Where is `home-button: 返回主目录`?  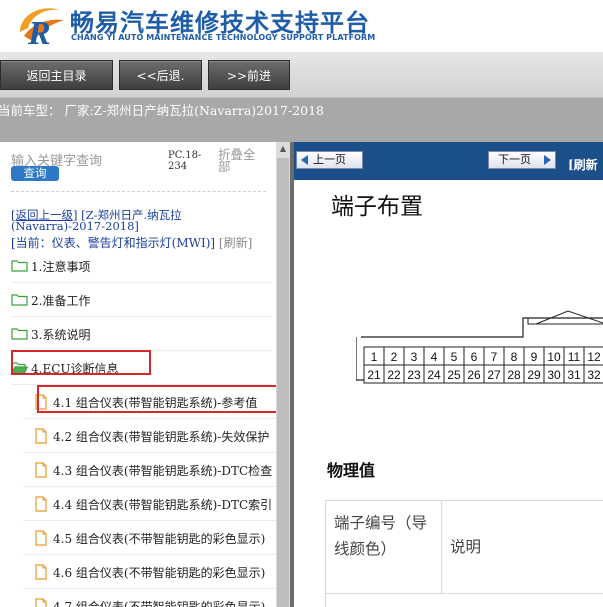
home-button: 返回主目录 is located at coordinates (56, 75).